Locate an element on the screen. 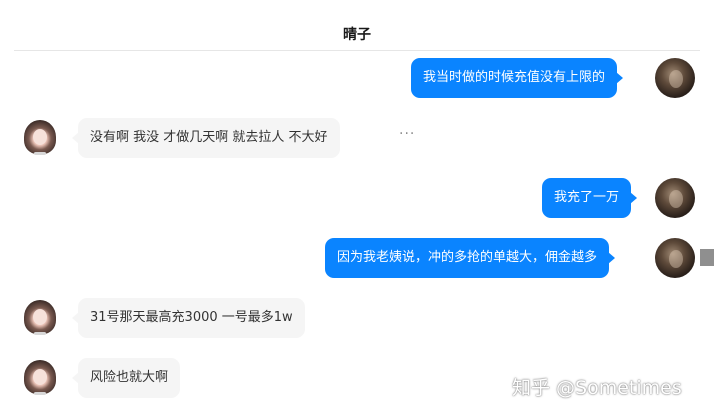 This screenshot has height=418, width=714. message-outgoing: 我充了一万 is located at coordinates (590, 198).